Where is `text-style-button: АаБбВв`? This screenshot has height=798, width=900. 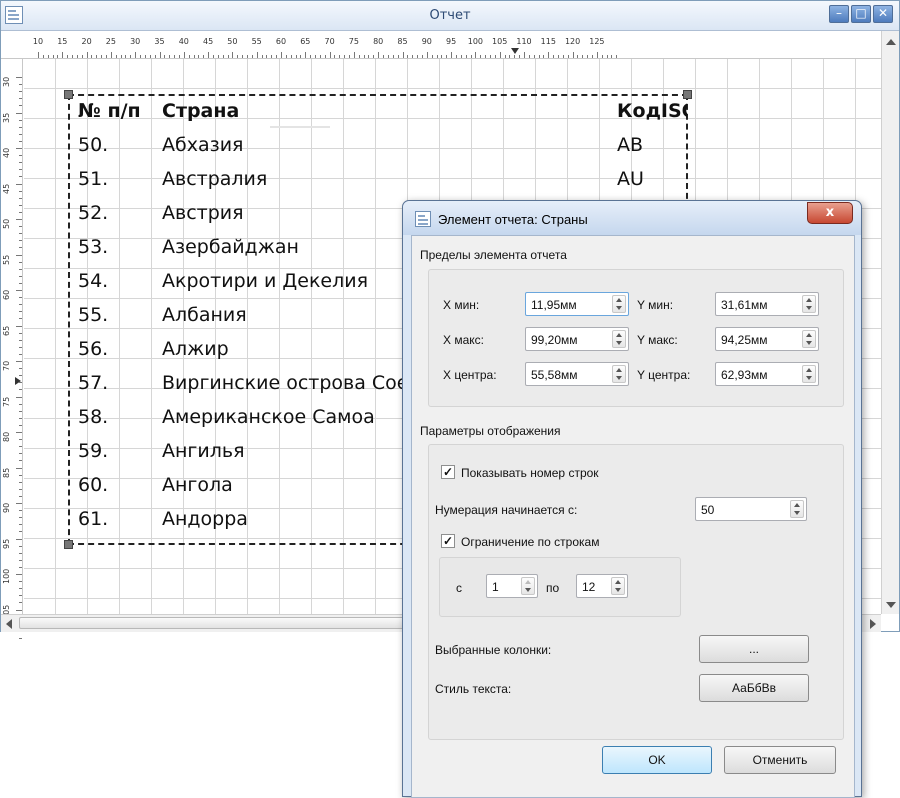
text-style-button: АаБбВв is located at coordinates (754, 688).